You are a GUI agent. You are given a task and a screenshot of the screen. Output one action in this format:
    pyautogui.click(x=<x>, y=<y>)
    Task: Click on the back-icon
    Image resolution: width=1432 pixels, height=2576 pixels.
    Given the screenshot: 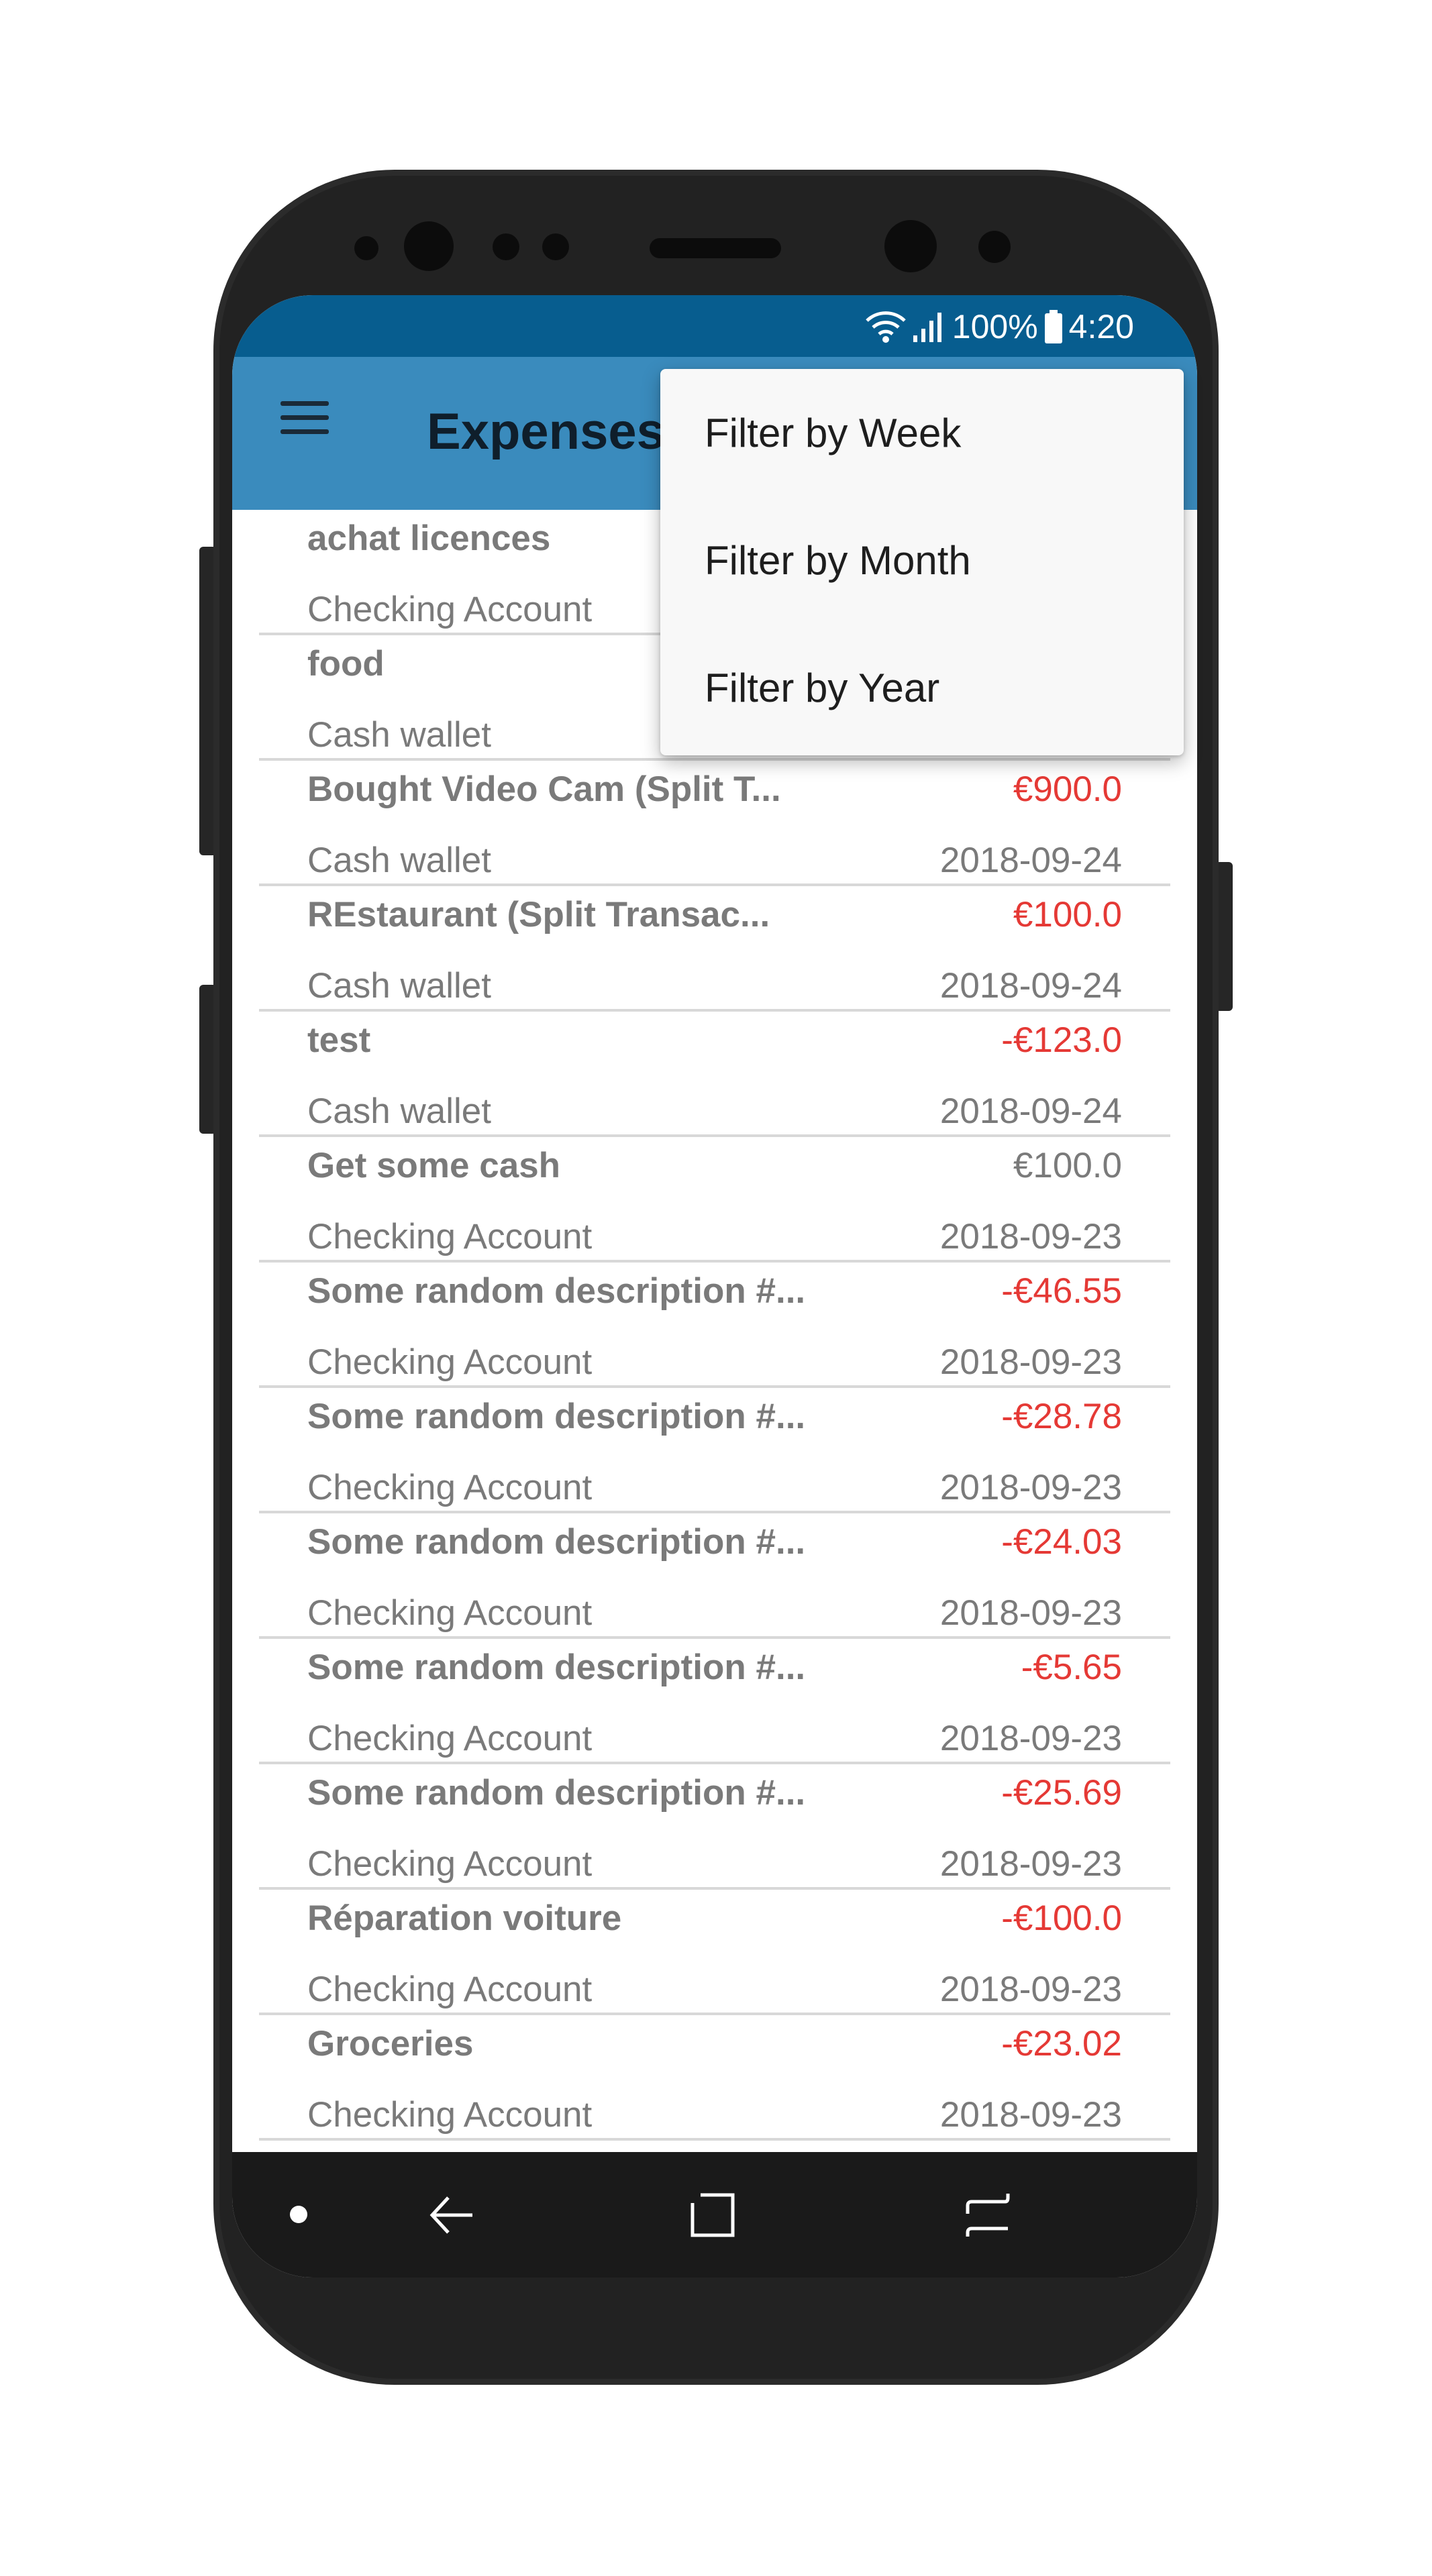 What is the action you would take?
    pyautogui.click(x=451, y=2217)
    